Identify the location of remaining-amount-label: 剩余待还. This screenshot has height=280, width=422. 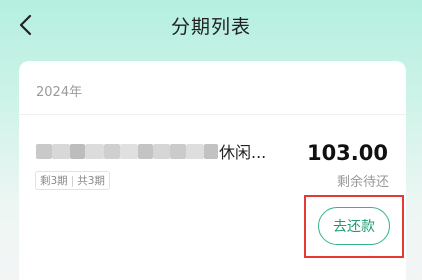
(362, 182).